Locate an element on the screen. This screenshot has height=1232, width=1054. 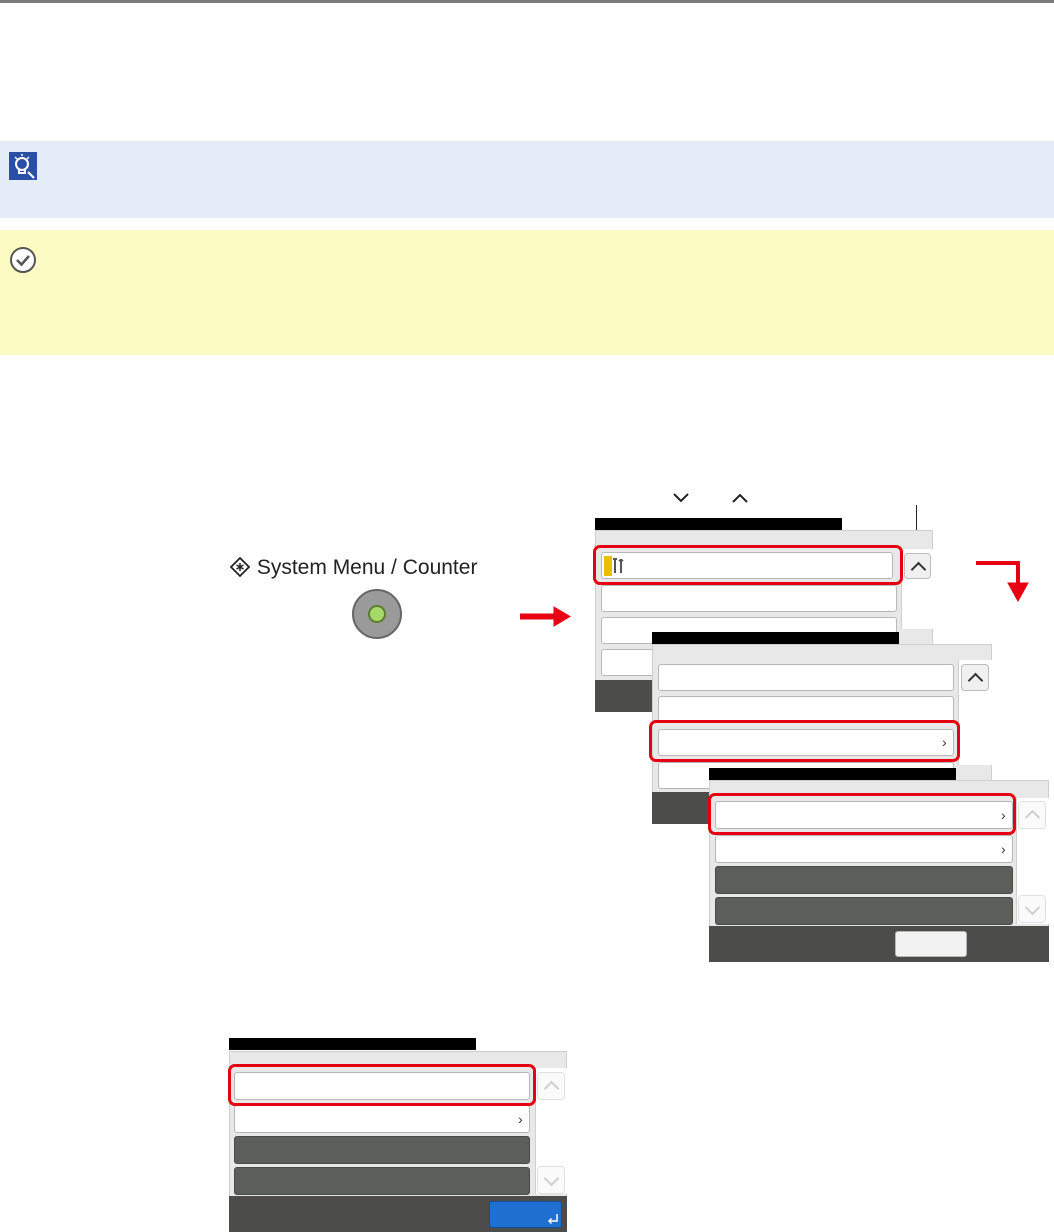
caret-down-icon is located at coordinates (681, 498).